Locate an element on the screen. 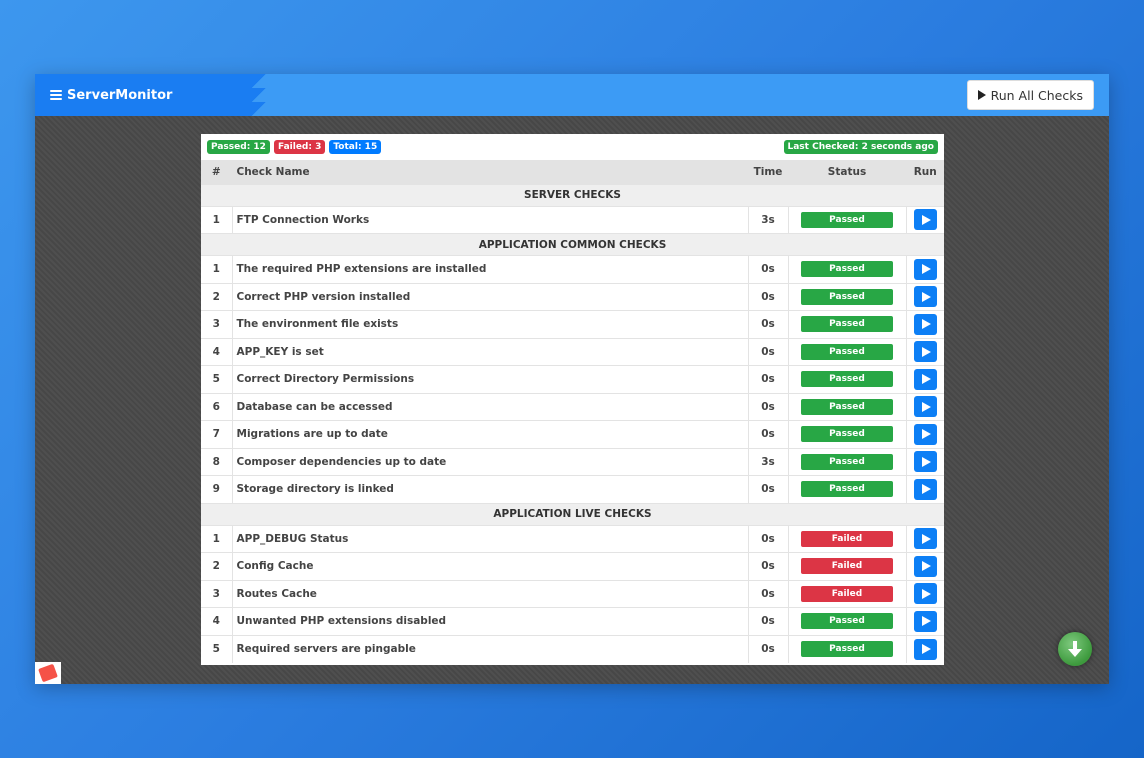 The width and height of the screenshot is (1144, 758). check-name: Routes Cache is located at coordinates (489, 593).